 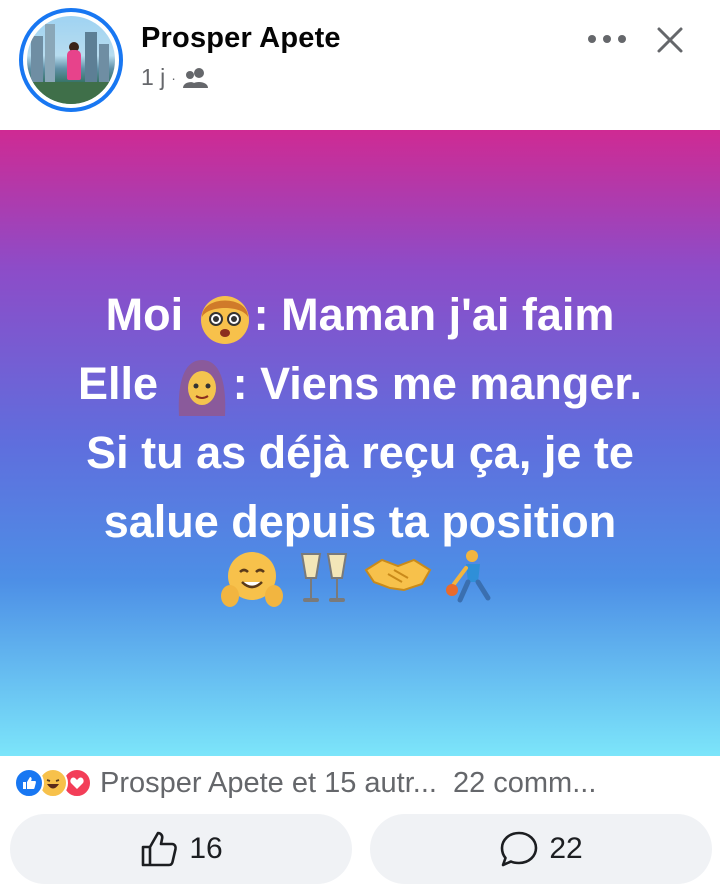 I want to click on reaction-icons, so click(x=57, y=783).